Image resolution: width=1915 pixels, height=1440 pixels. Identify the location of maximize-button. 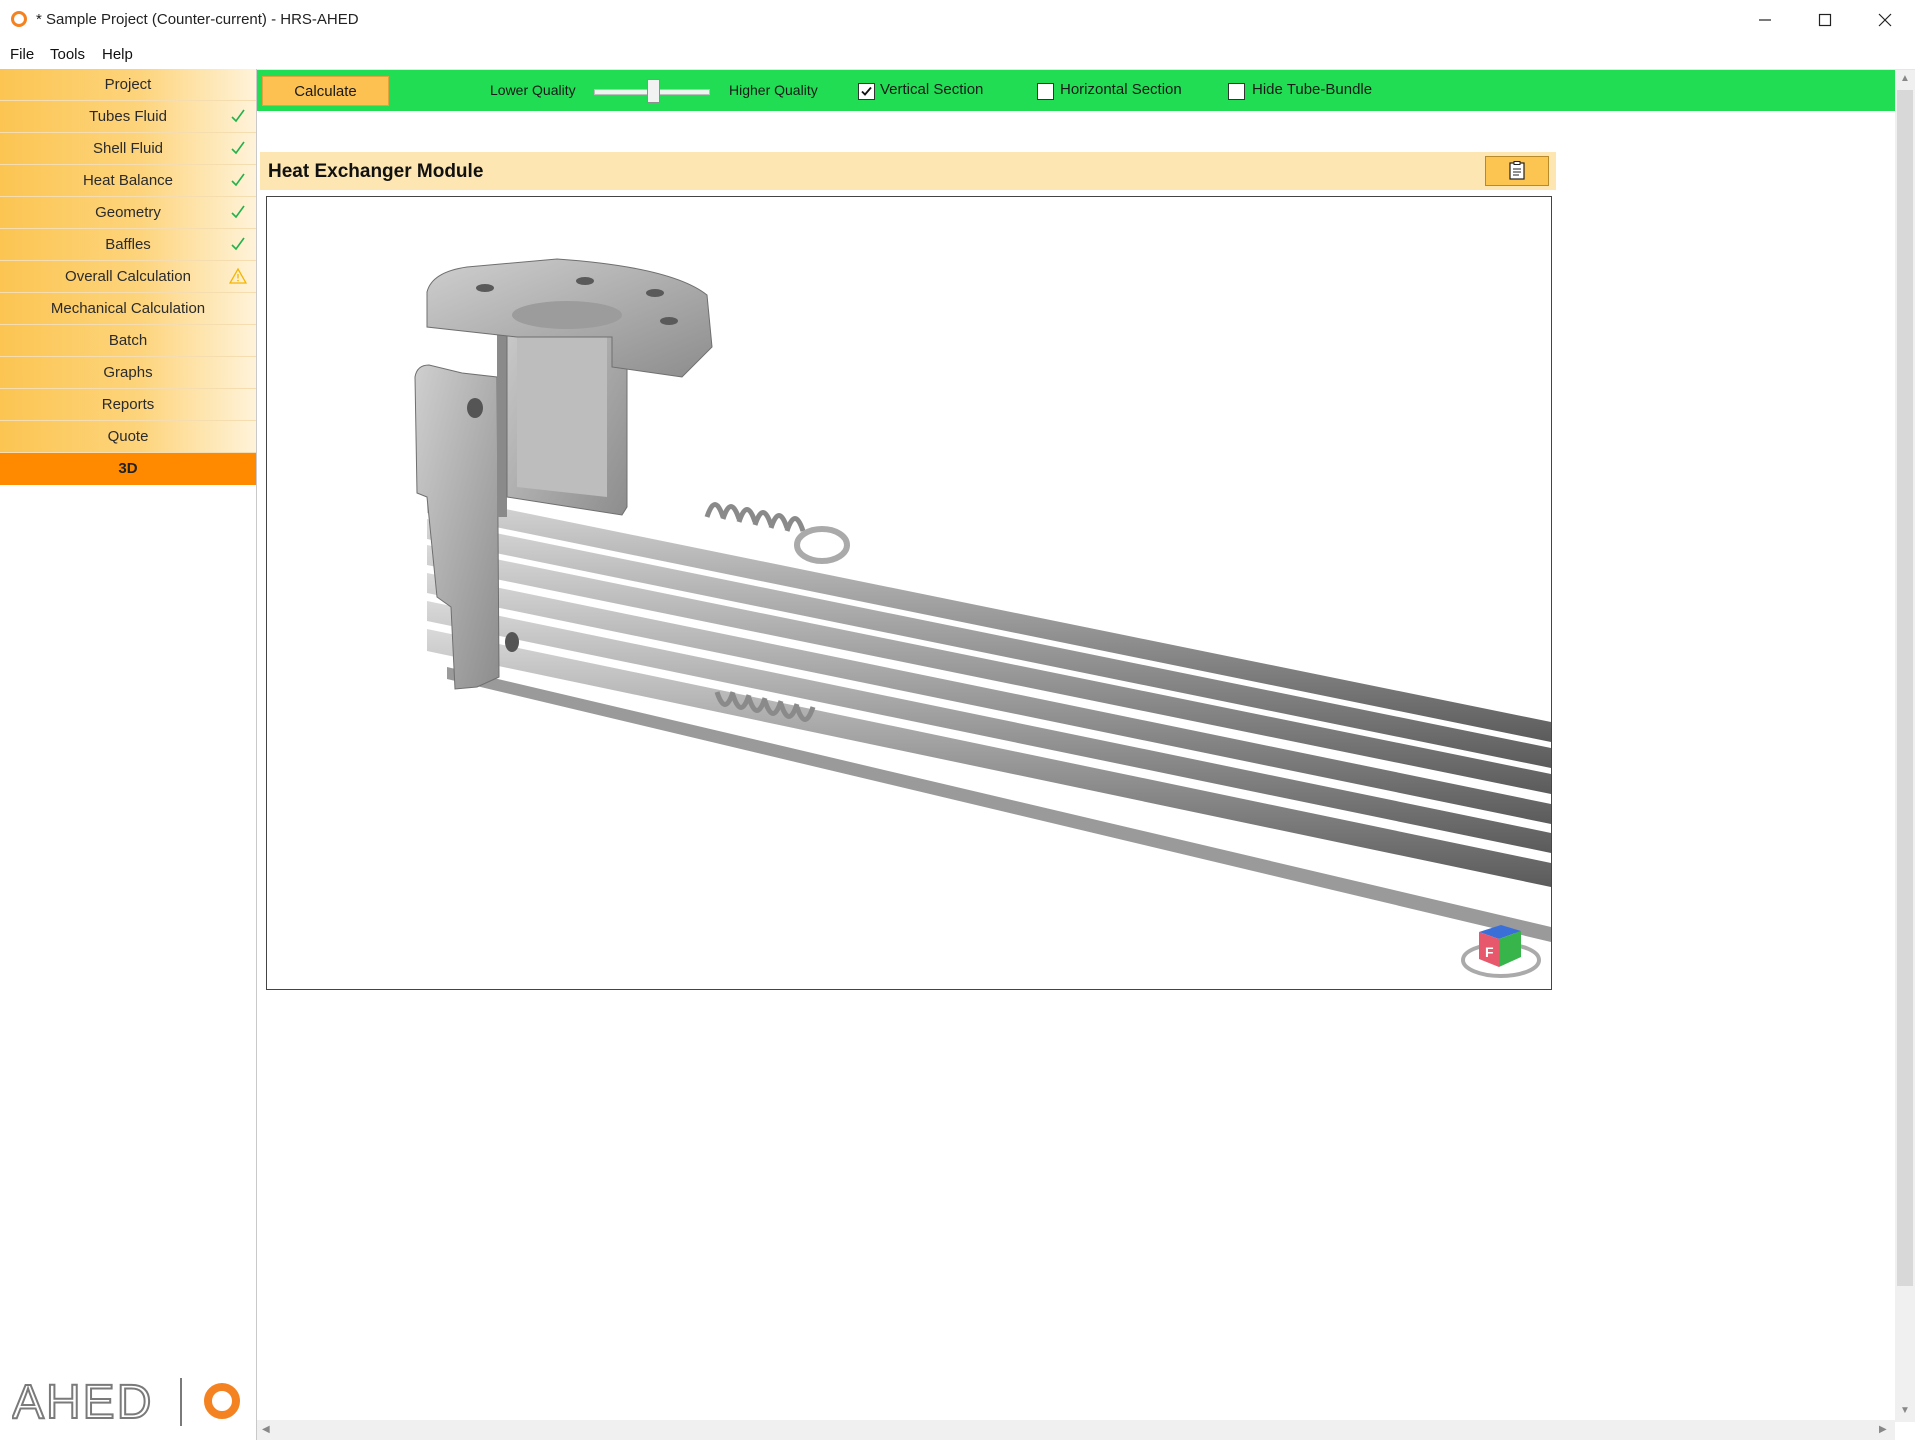
(1825, 20).